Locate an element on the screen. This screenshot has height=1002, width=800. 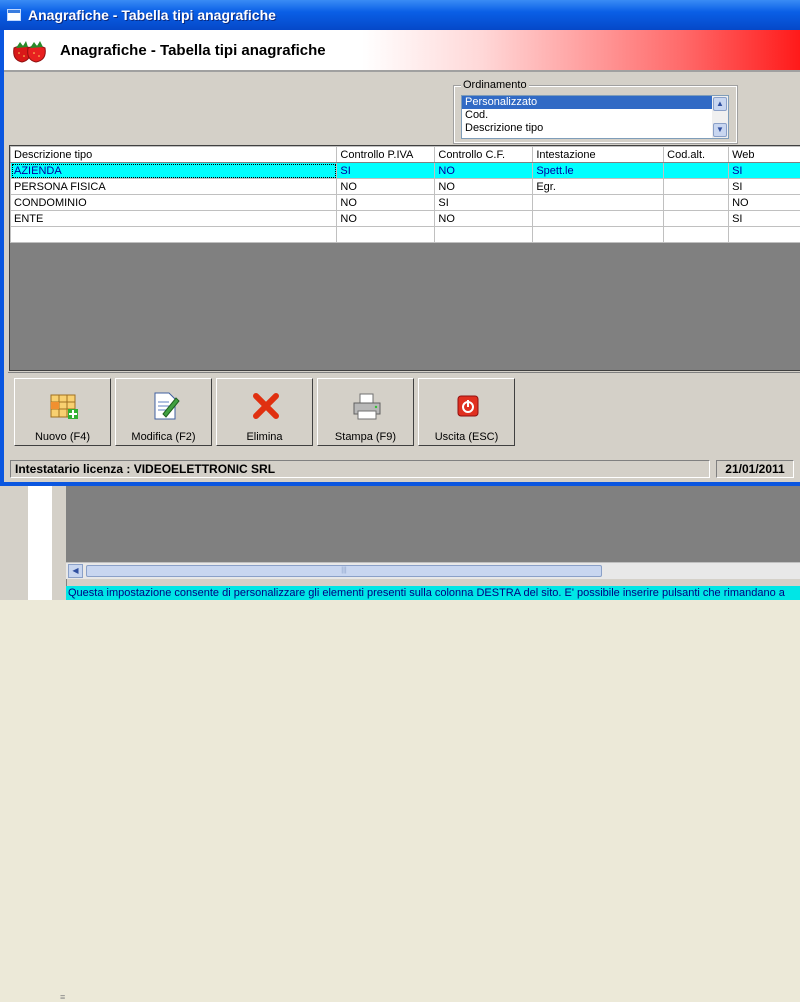
stampa-button: Stampa (F9) is located at coordinates (365, 412).